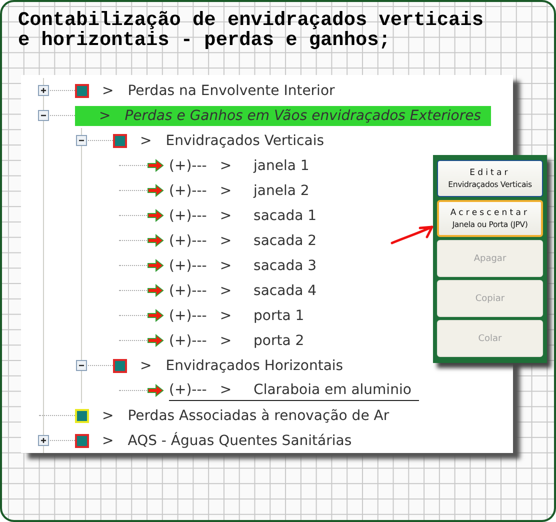 The width and height of the screenshot is (556, 522). I want to click on tree-item: (+)--- > Claraboia em aluminio, so click(294, 390).